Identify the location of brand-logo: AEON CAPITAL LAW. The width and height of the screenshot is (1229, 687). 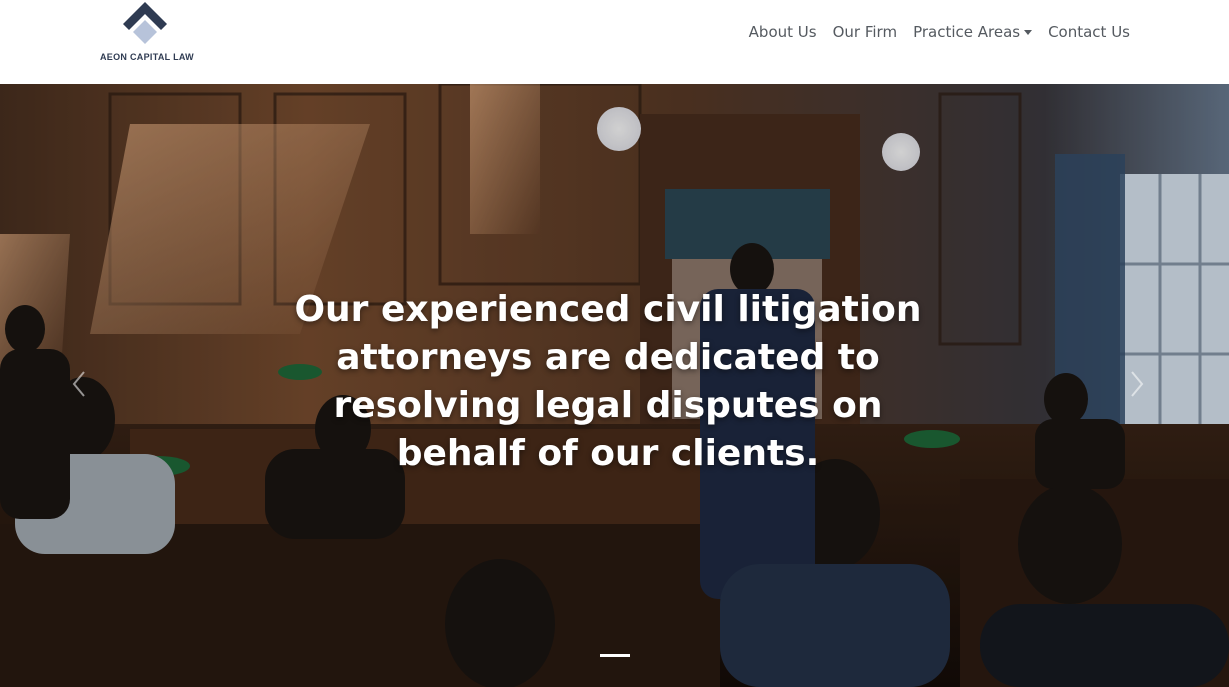
(146, 35).